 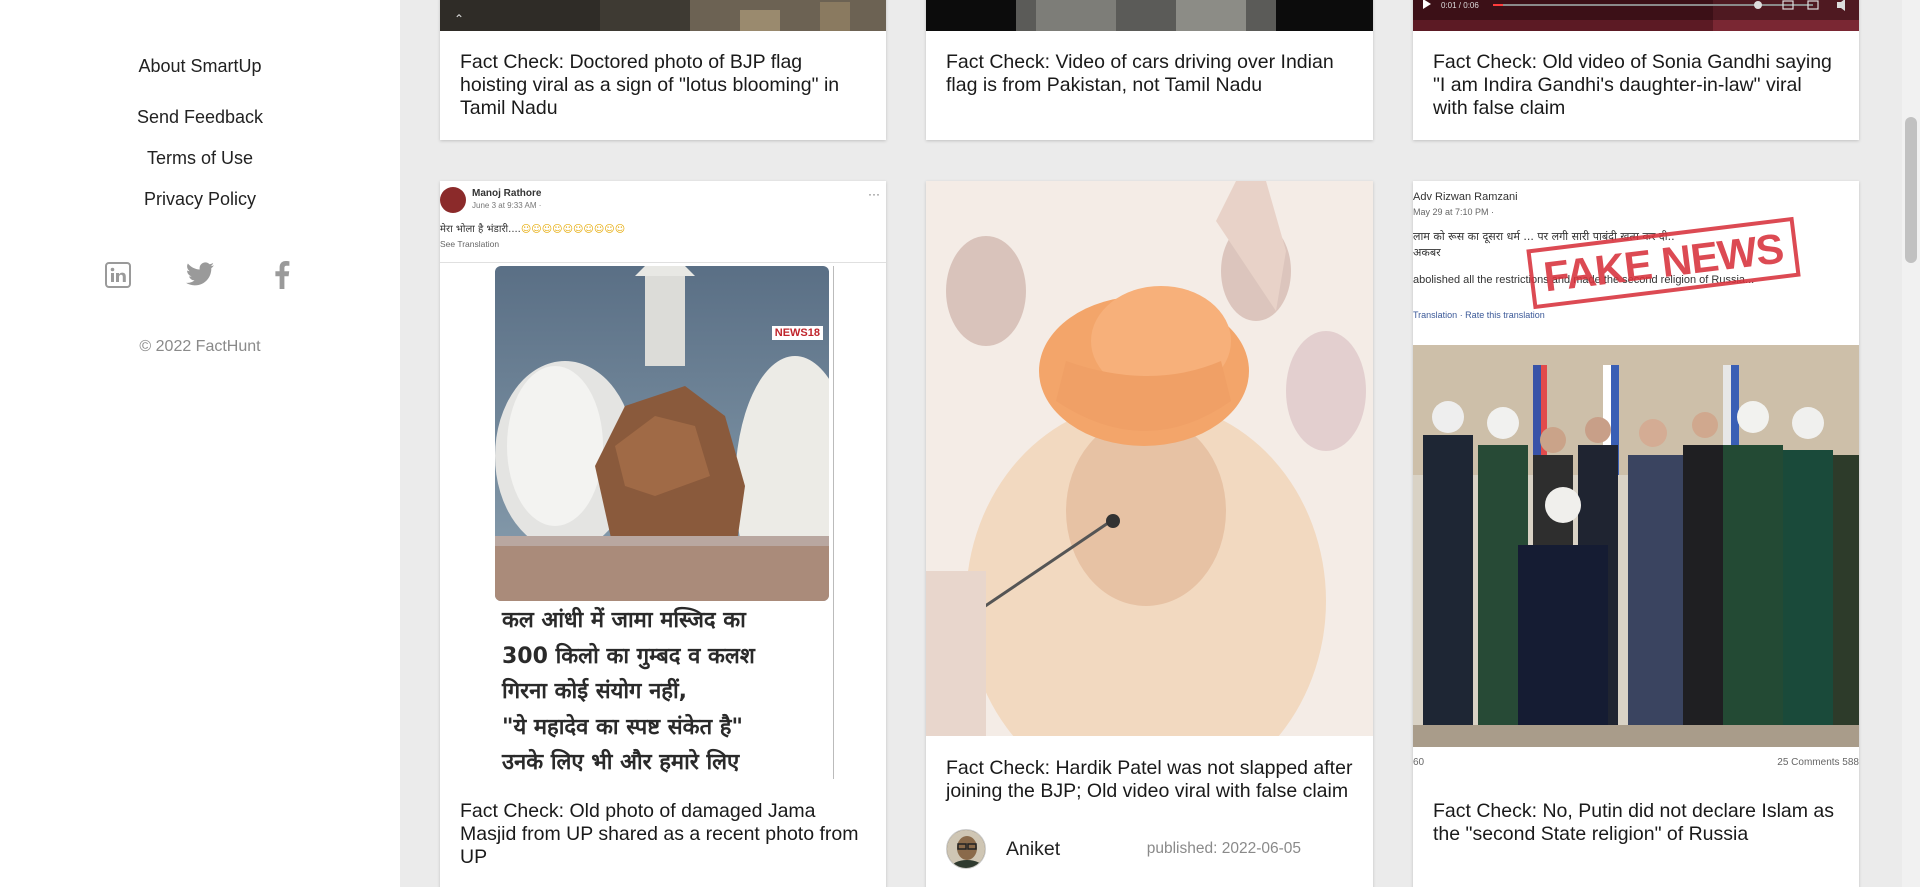 What do you see at coordinates (507, 193) in the screenshot?
I see `post-author: Manoj Rathore` at bounding box center [507, 193].